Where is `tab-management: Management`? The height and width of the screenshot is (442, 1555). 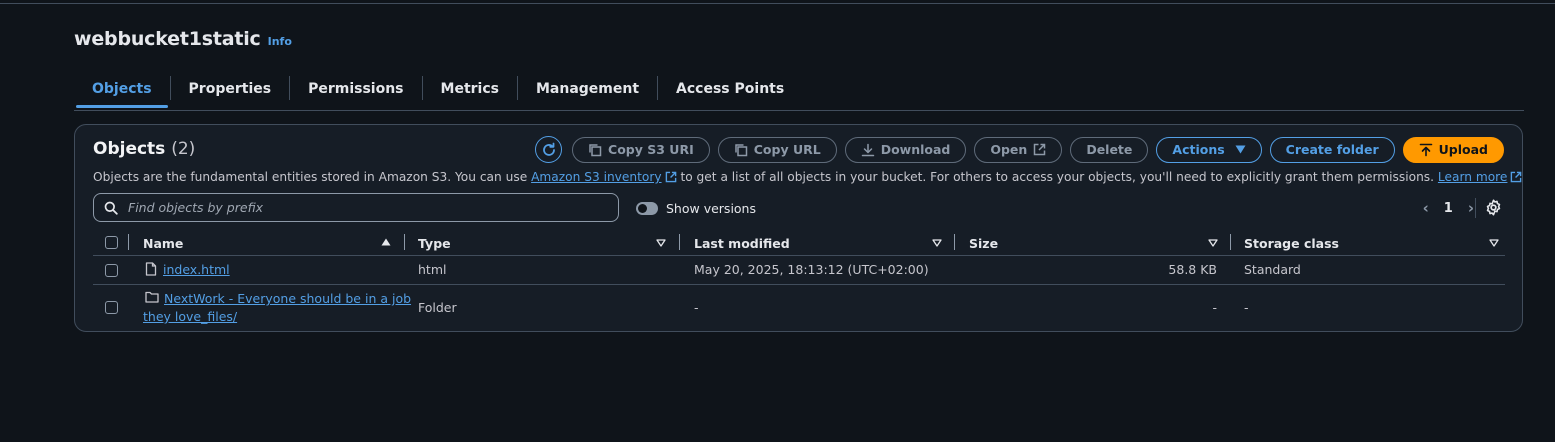
tab-management: Management is located at coordinates (587, 88).